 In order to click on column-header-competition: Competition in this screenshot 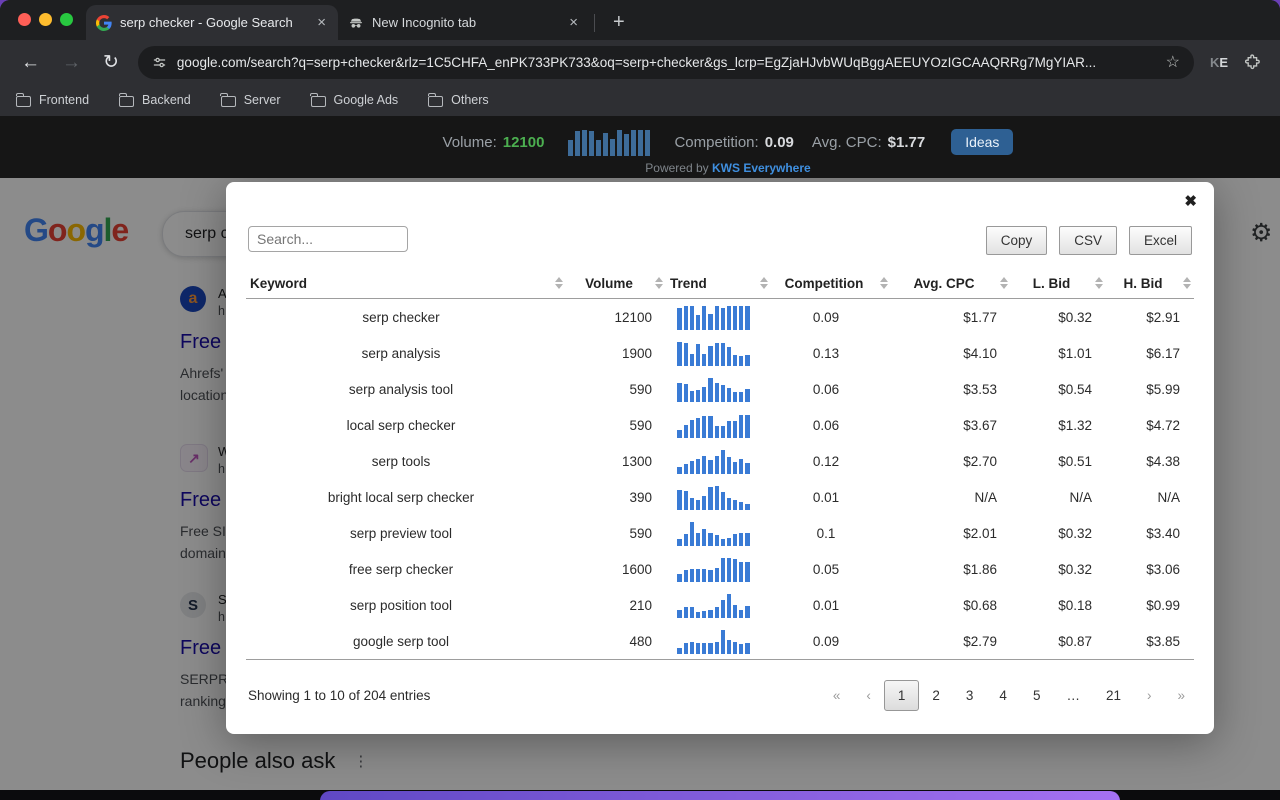, I will do `click(831, 283)`.